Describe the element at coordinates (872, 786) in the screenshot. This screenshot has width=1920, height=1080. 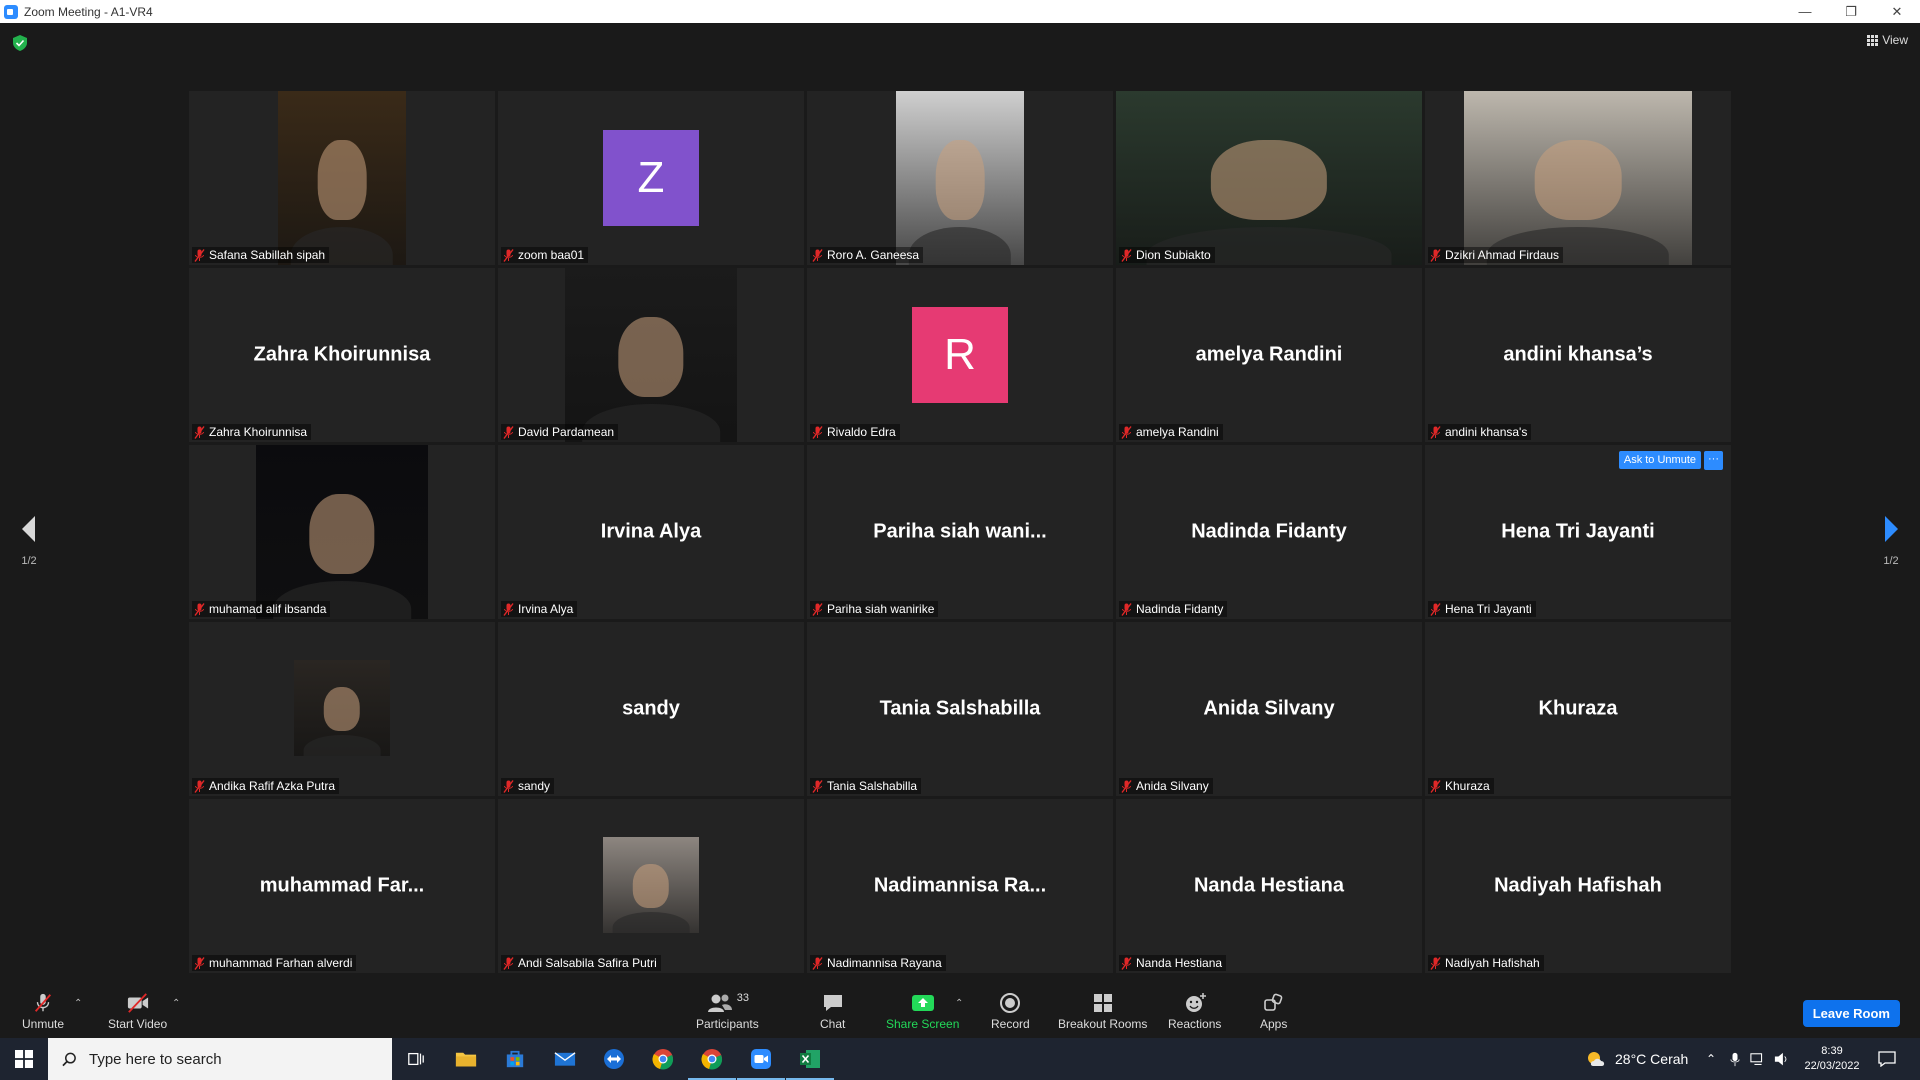
I see `participant-name: Tania Salshabilla` at that location.